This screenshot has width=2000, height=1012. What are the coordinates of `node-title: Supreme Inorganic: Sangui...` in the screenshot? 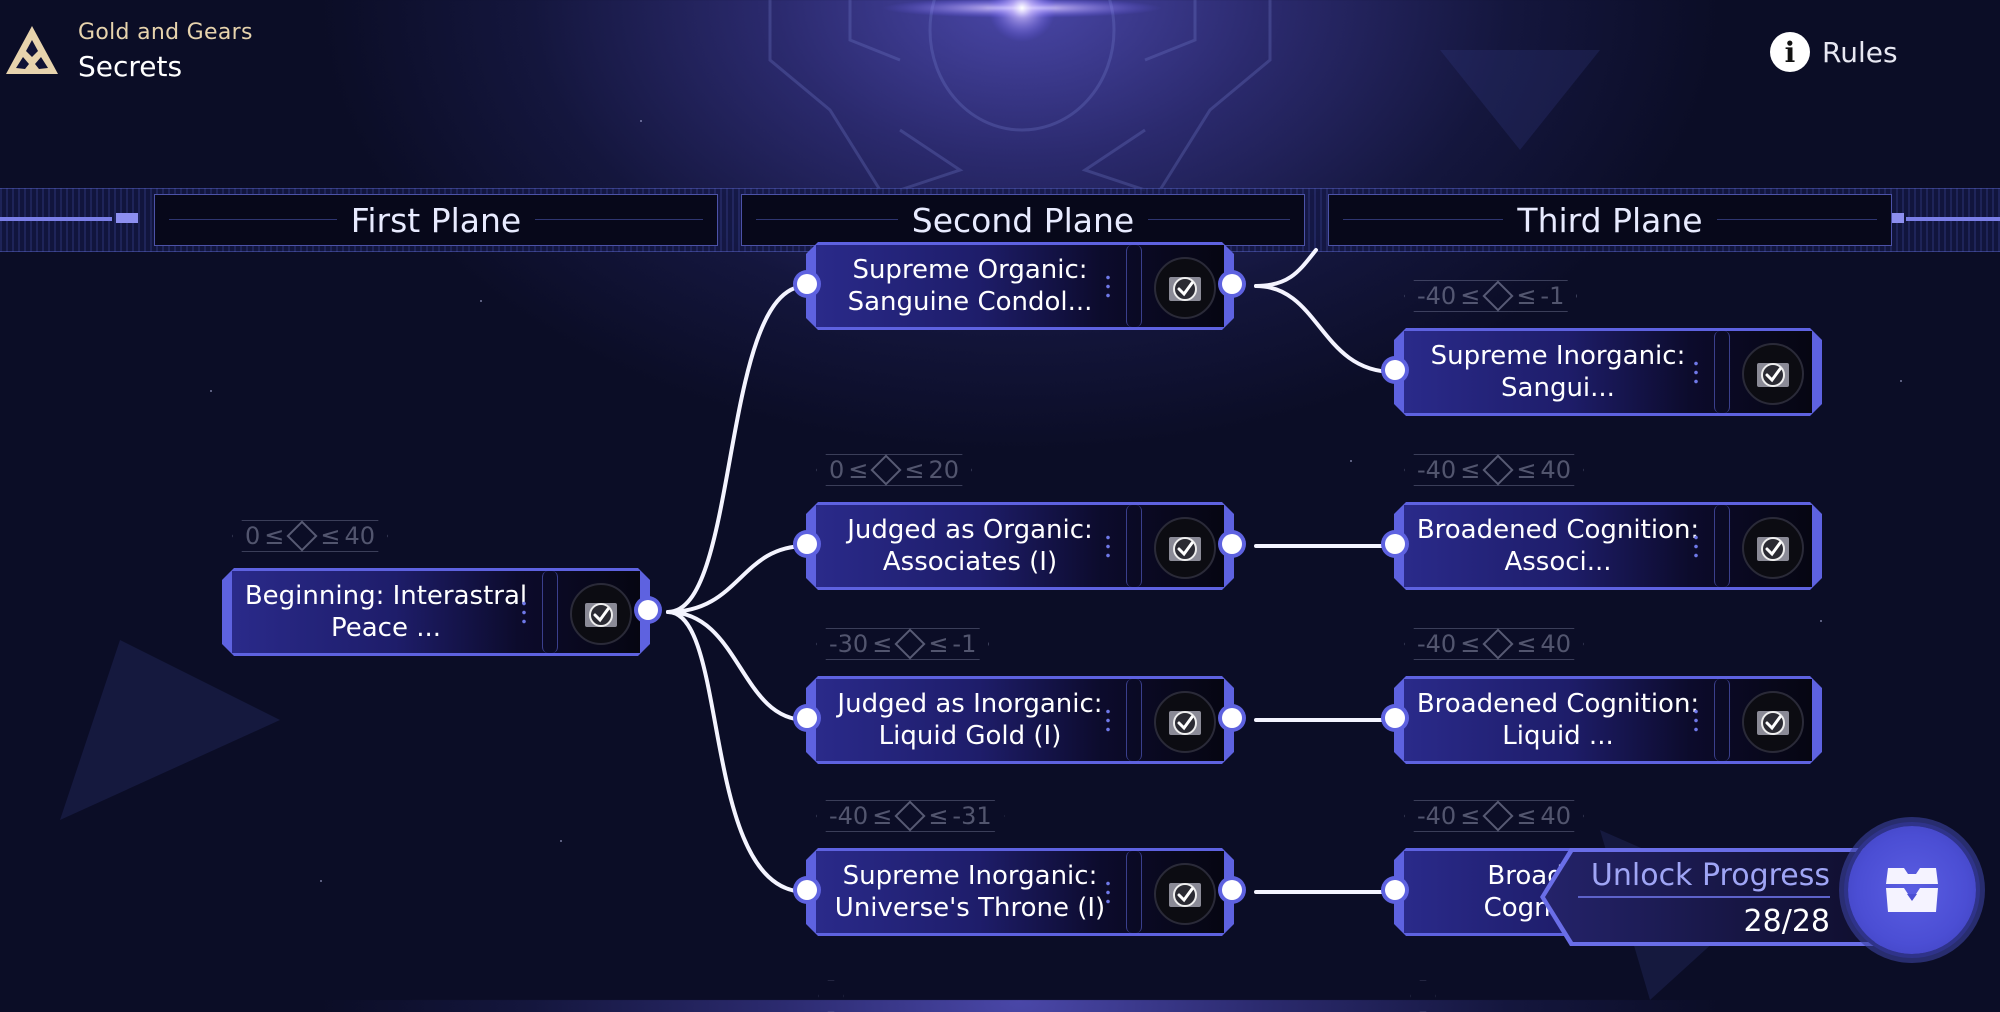 It's located at (1558, 372).